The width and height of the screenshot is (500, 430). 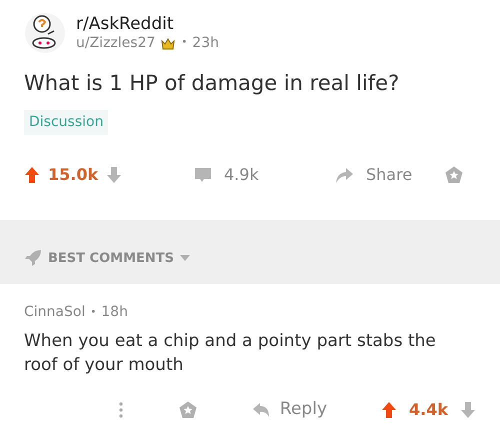 I want to click on reply-arrow-icon, so click(x=261, y=410).